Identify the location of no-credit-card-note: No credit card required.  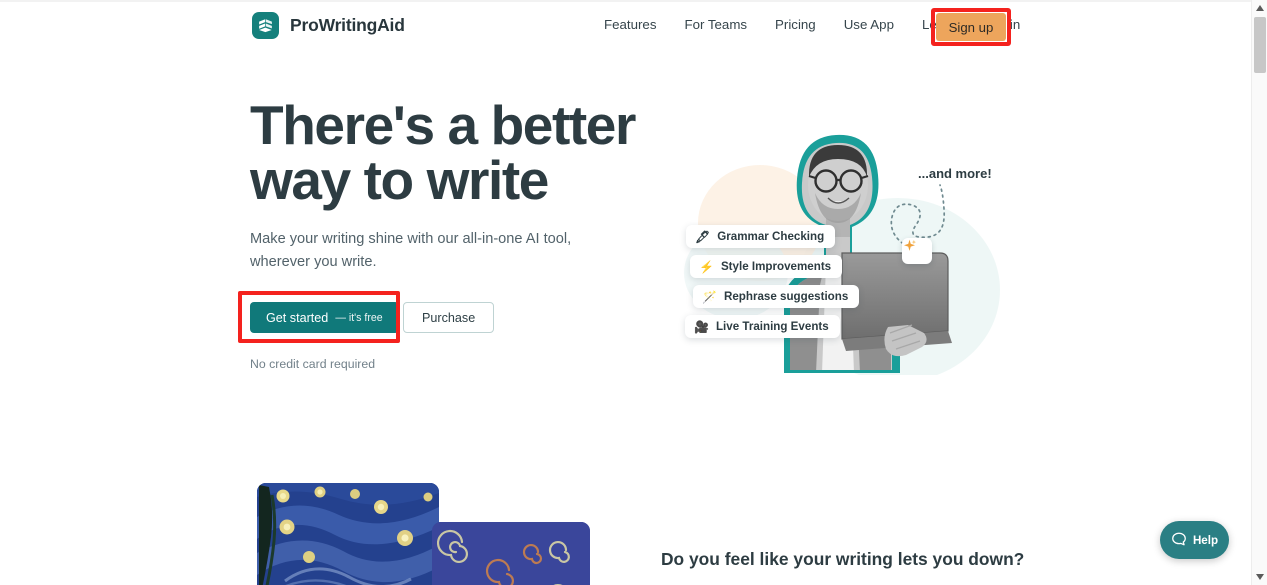
(313, 364).